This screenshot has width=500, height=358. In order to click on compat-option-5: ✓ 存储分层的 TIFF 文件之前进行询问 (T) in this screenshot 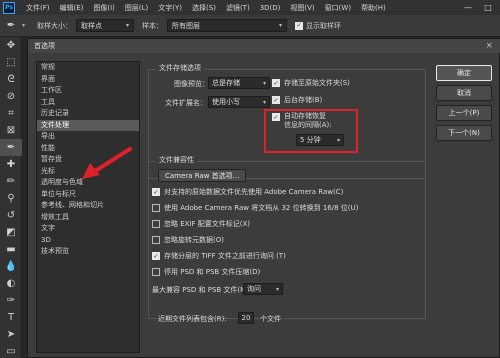, I will do `click(219, 256)`.